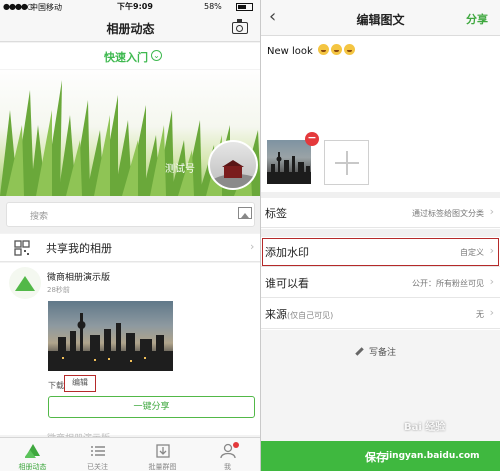 Image resolution: width=500 pixels, height=471 pixels. Describe the element at coordinates (156, 55) in the screenshot. I see `chevron-down-icon: ⌄` at that location.